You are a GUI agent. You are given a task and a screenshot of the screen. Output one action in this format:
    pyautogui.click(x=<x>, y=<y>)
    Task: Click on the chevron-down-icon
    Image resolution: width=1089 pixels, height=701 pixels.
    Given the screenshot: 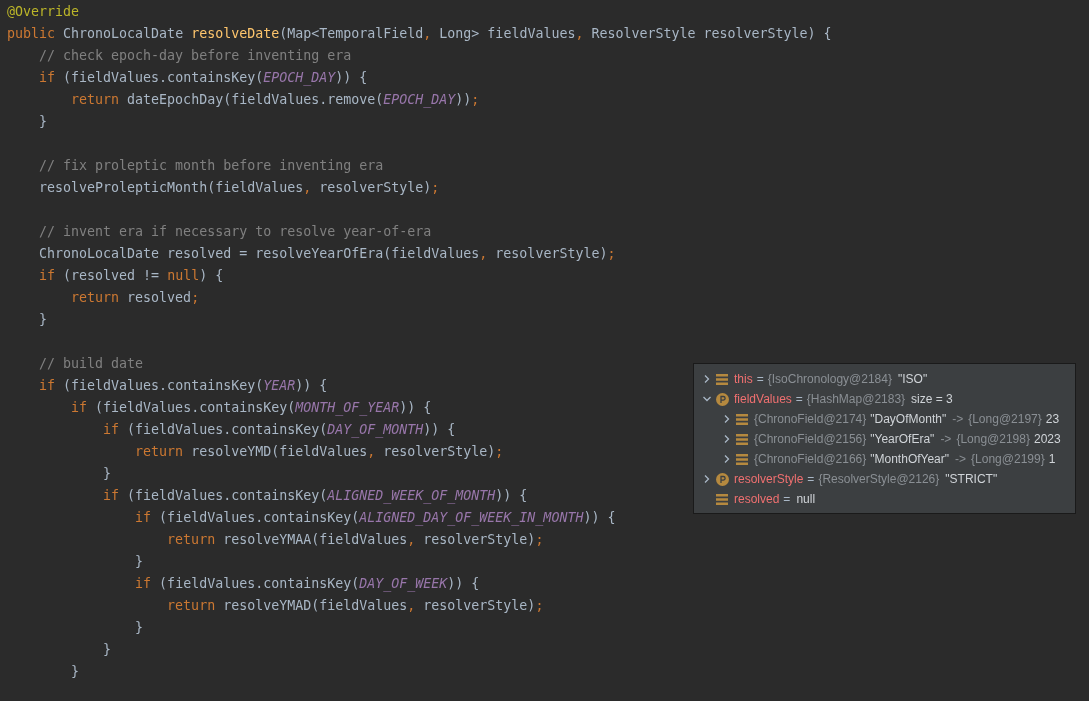 What is the action you would take?
    pyautogui.click(x=707, y=399)
    